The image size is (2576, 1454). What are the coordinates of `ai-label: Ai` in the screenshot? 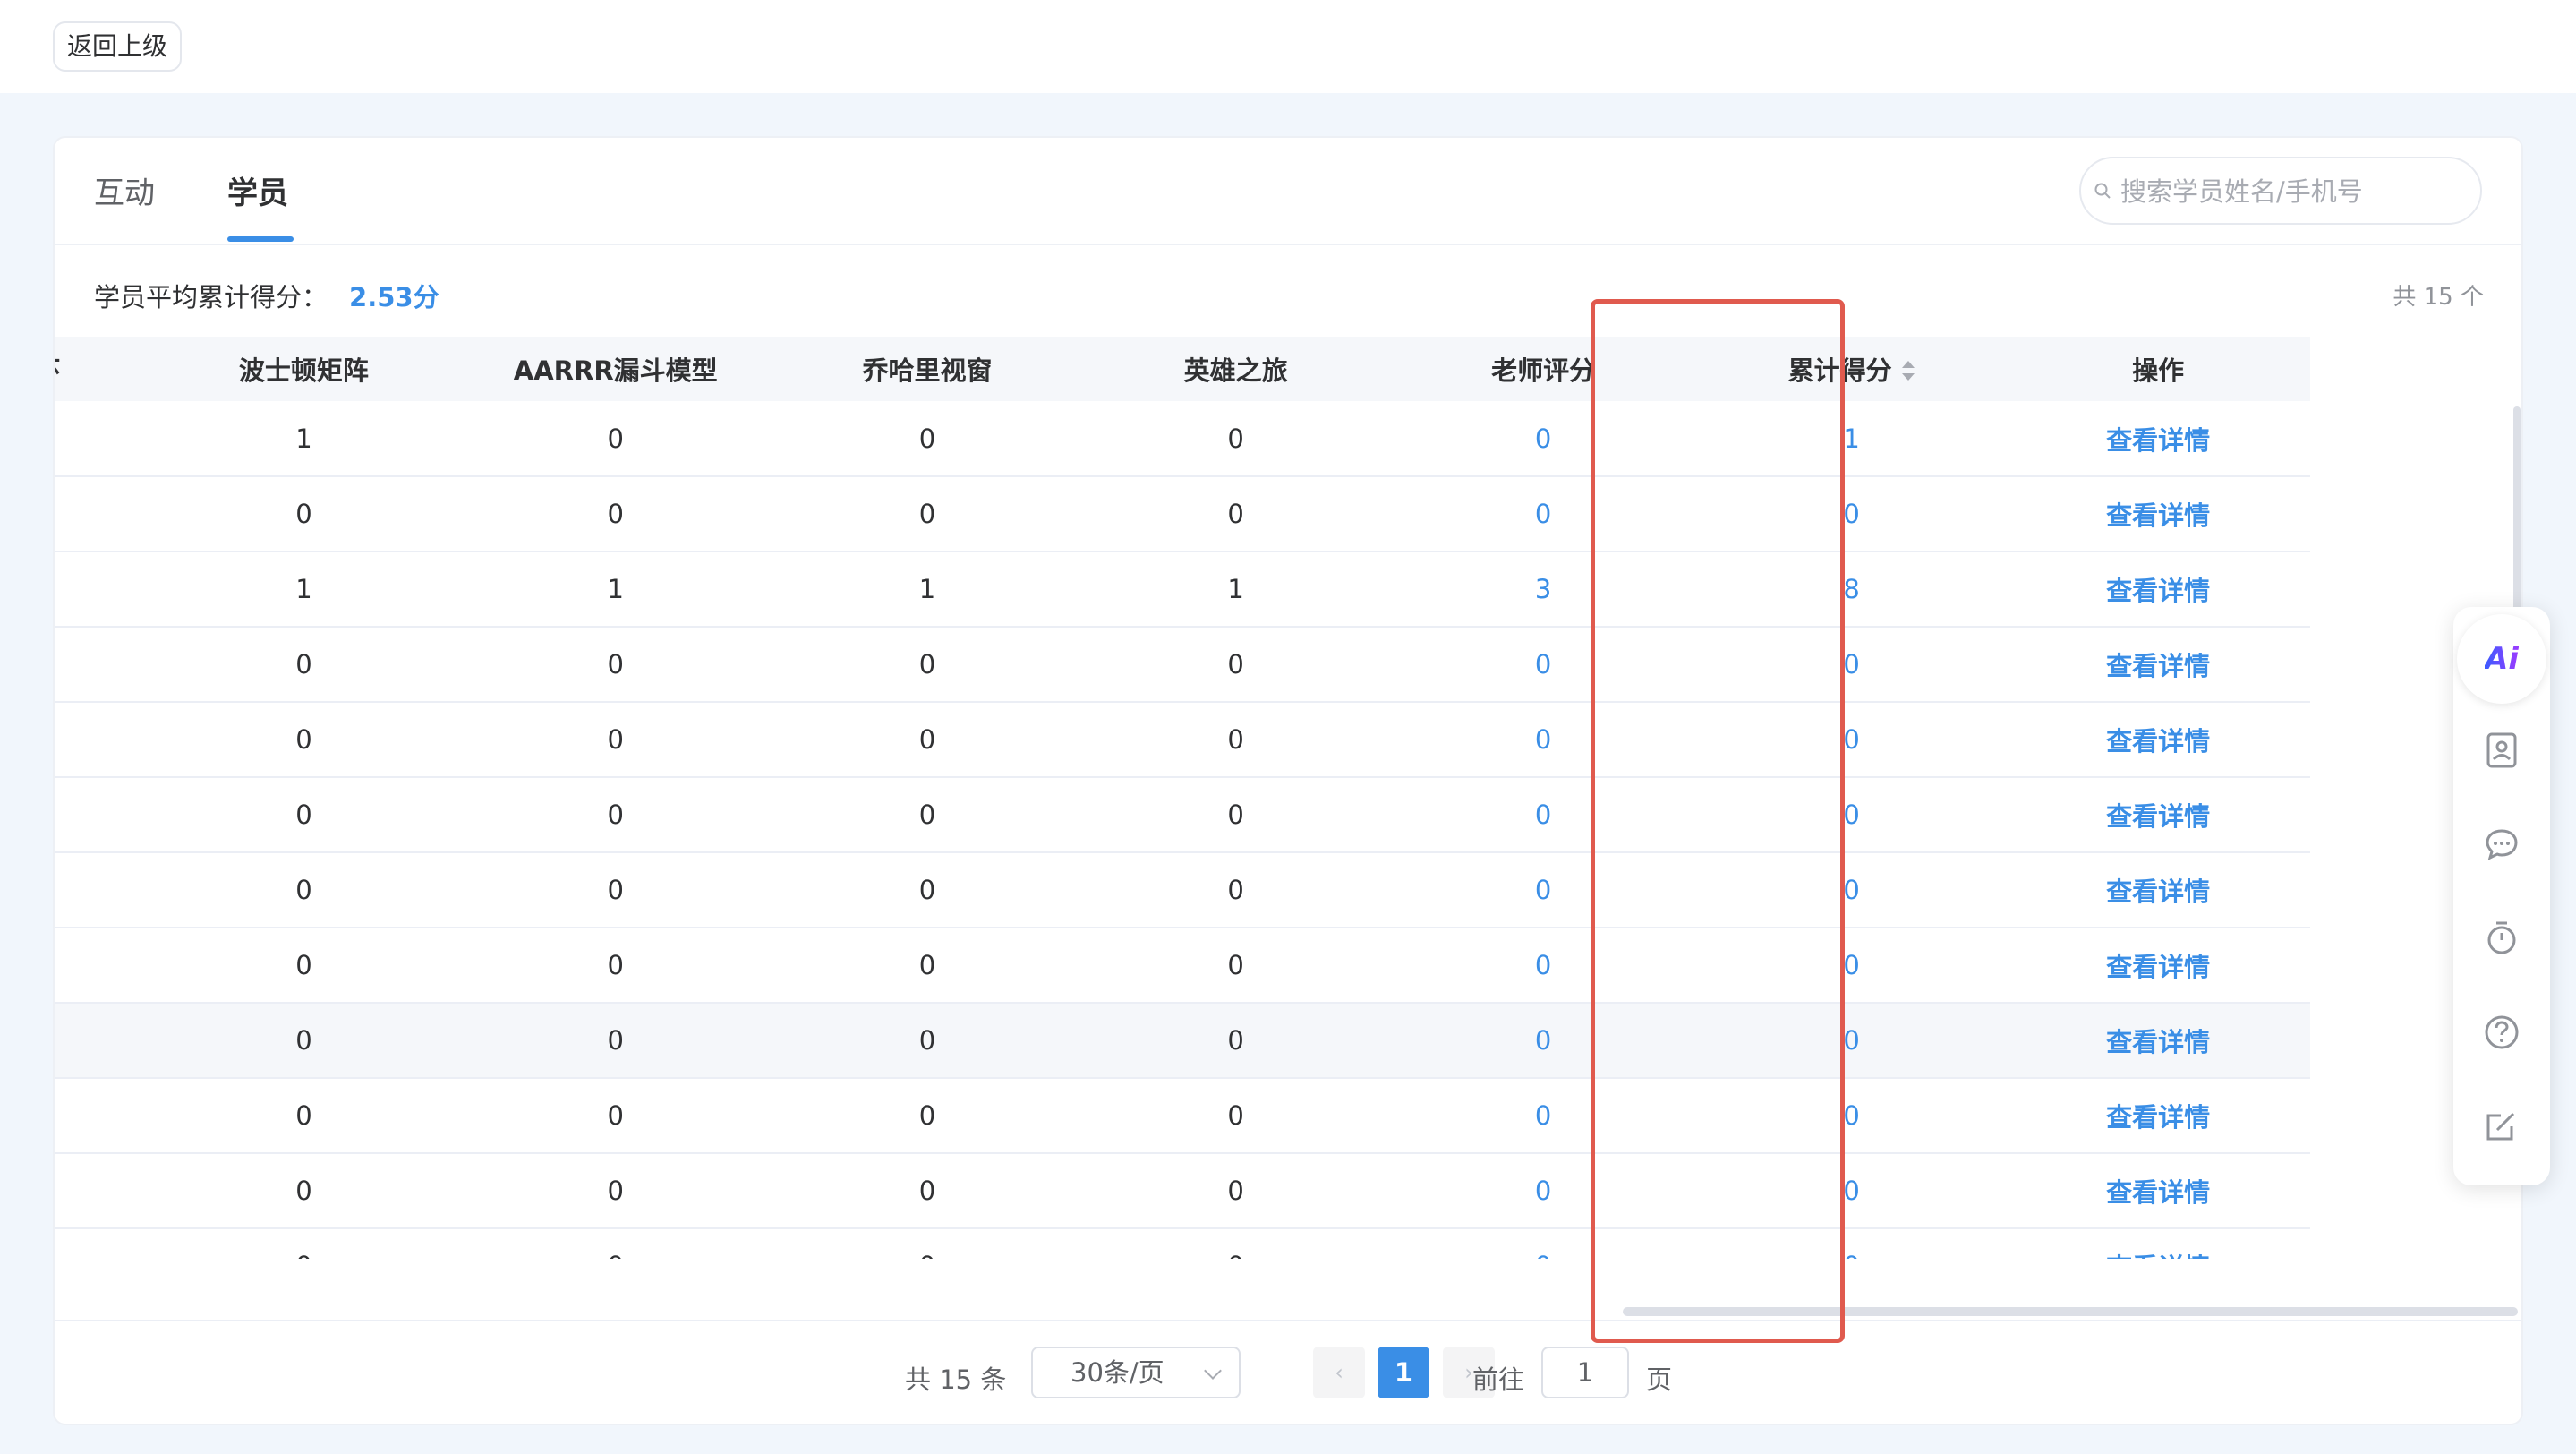 It's located at (2502, 659).